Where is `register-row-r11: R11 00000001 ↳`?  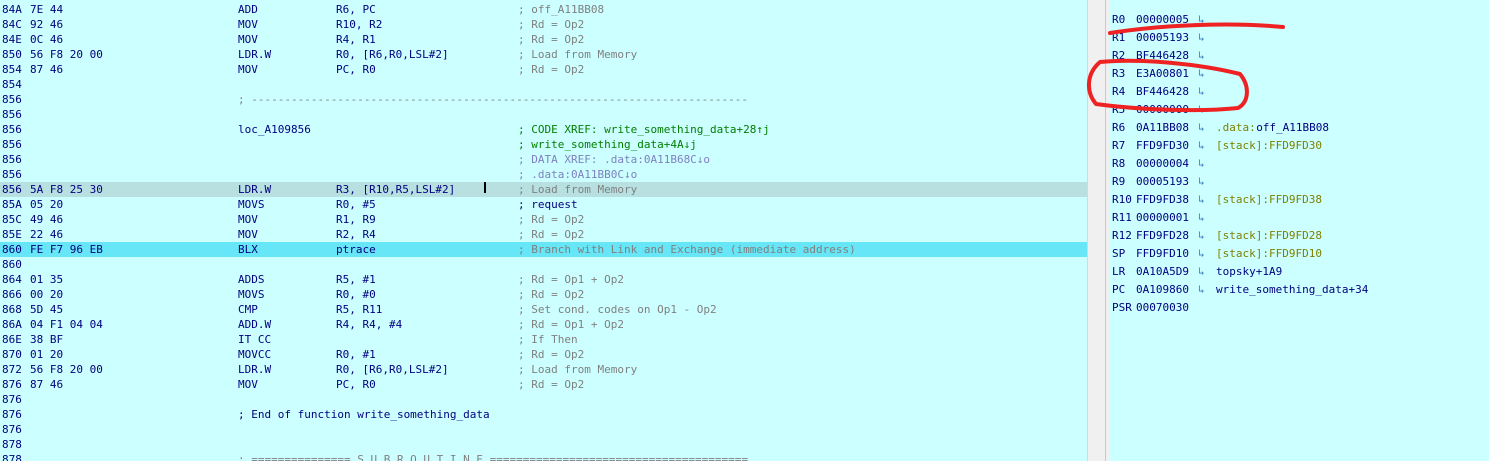 register-row-r11: R11 00000001 ↳ is located at coordinates (1299, 218).